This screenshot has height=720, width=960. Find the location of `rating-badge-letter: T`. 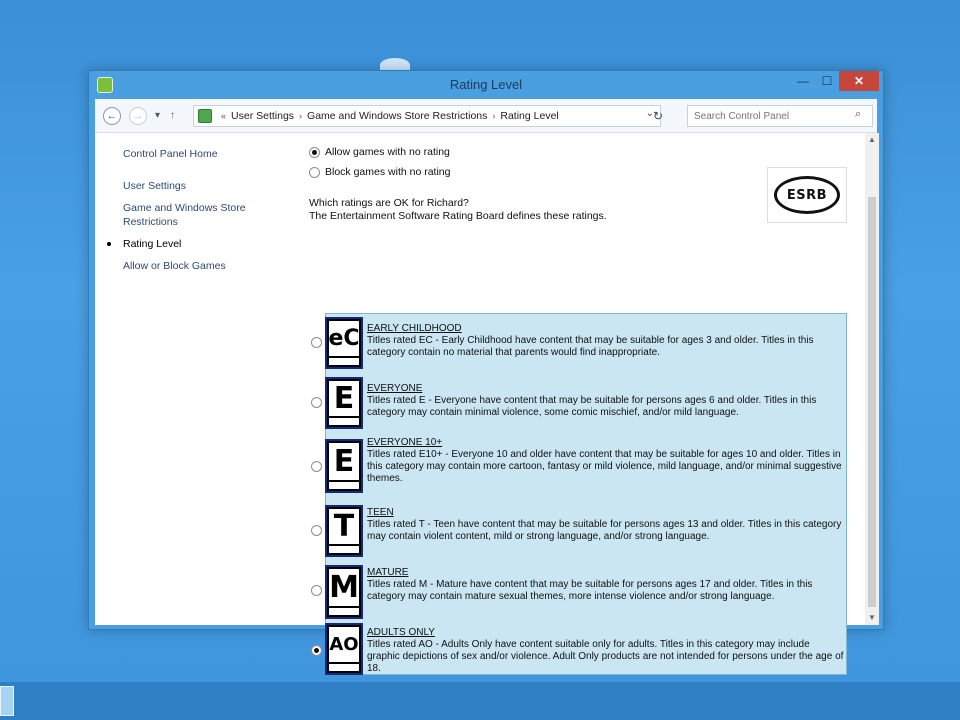

rating-badge-letter: T is located at coordinates (344, 526).